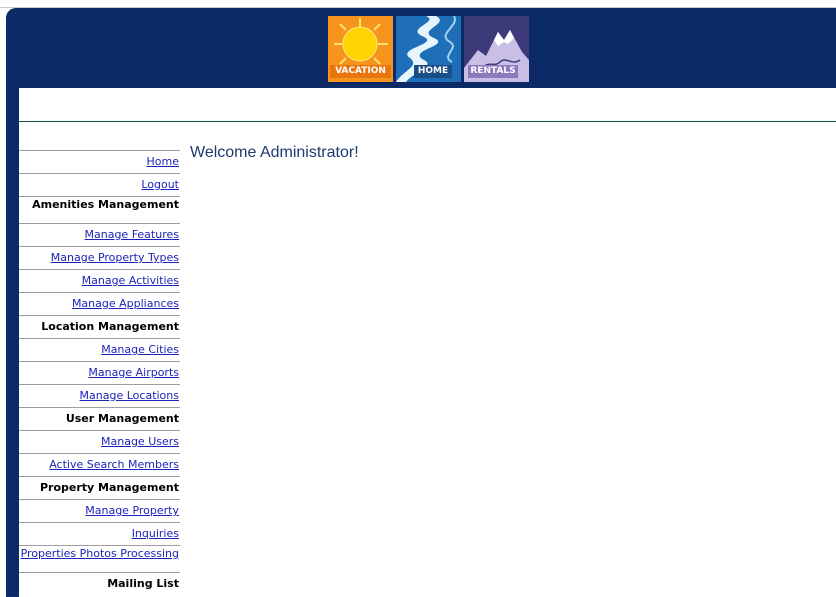  What do you see at coordinates (125, 303) in the screenshot?
I see `manage-appliances-link: Manage Appliances` at bounding box center [125, 303].